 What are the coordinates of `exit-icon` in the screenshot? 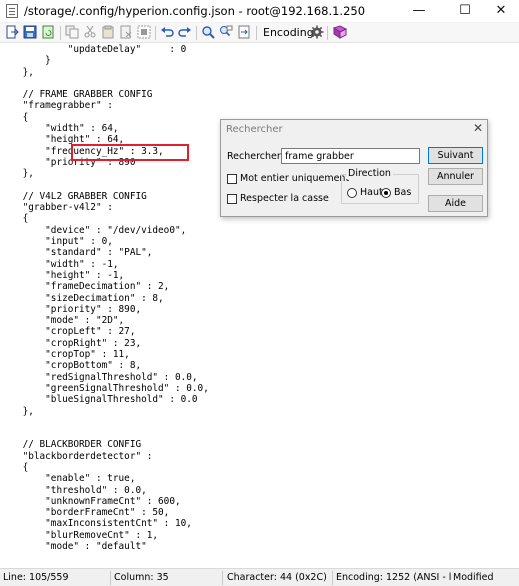 It's located at (12, 33).